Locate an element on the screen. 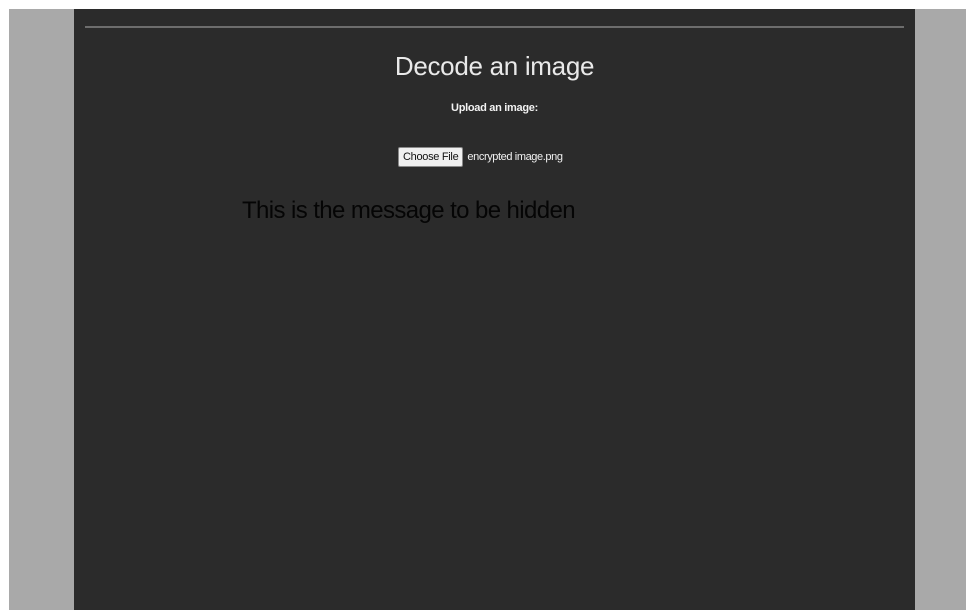 This screenshot has width=966, height=610. upload-label: Upload an image: is located at coordinates (494, 108).